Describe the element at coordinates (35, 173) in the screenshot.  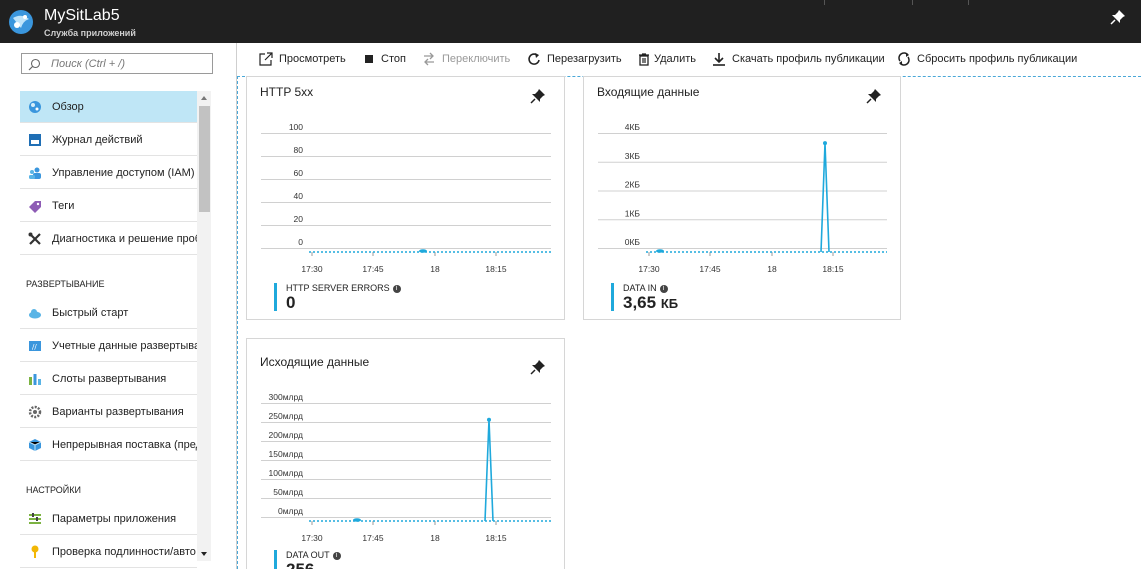
I see `users-icon` at that location.